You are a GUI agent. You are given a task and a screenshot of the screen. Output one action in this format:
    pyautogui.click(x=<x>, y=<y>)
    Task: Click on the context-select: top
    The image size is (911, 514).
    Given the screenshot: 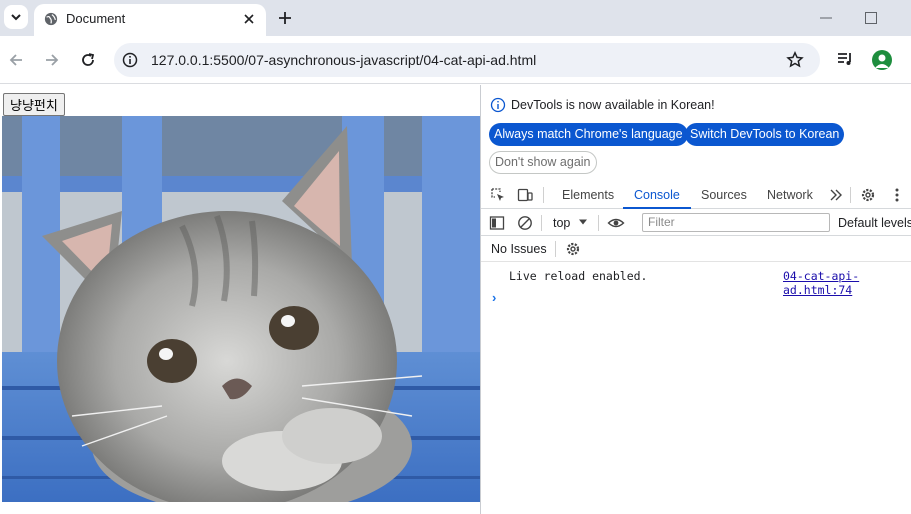 What is the action you would take?
    pyautogui.click(x=561, y=223)
    